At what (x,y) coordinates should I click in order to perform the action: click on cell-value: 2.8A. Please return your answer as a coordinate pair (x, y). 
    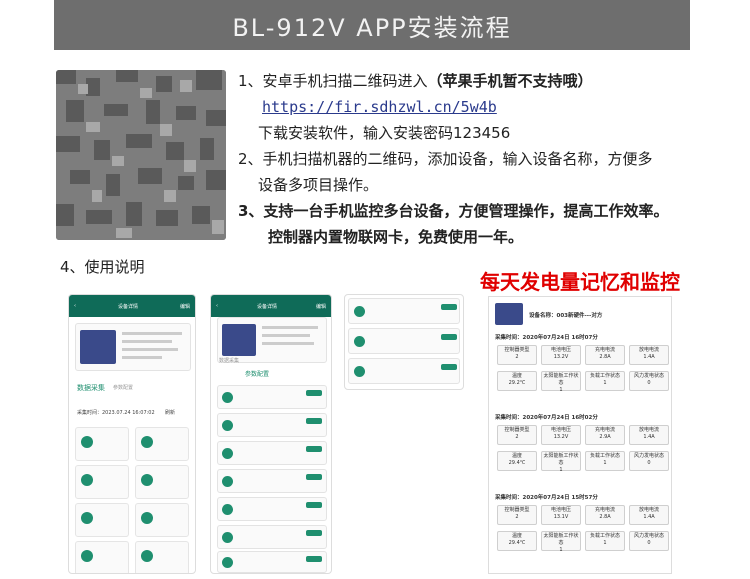
    Looking at the image, I should click on (605, 357).